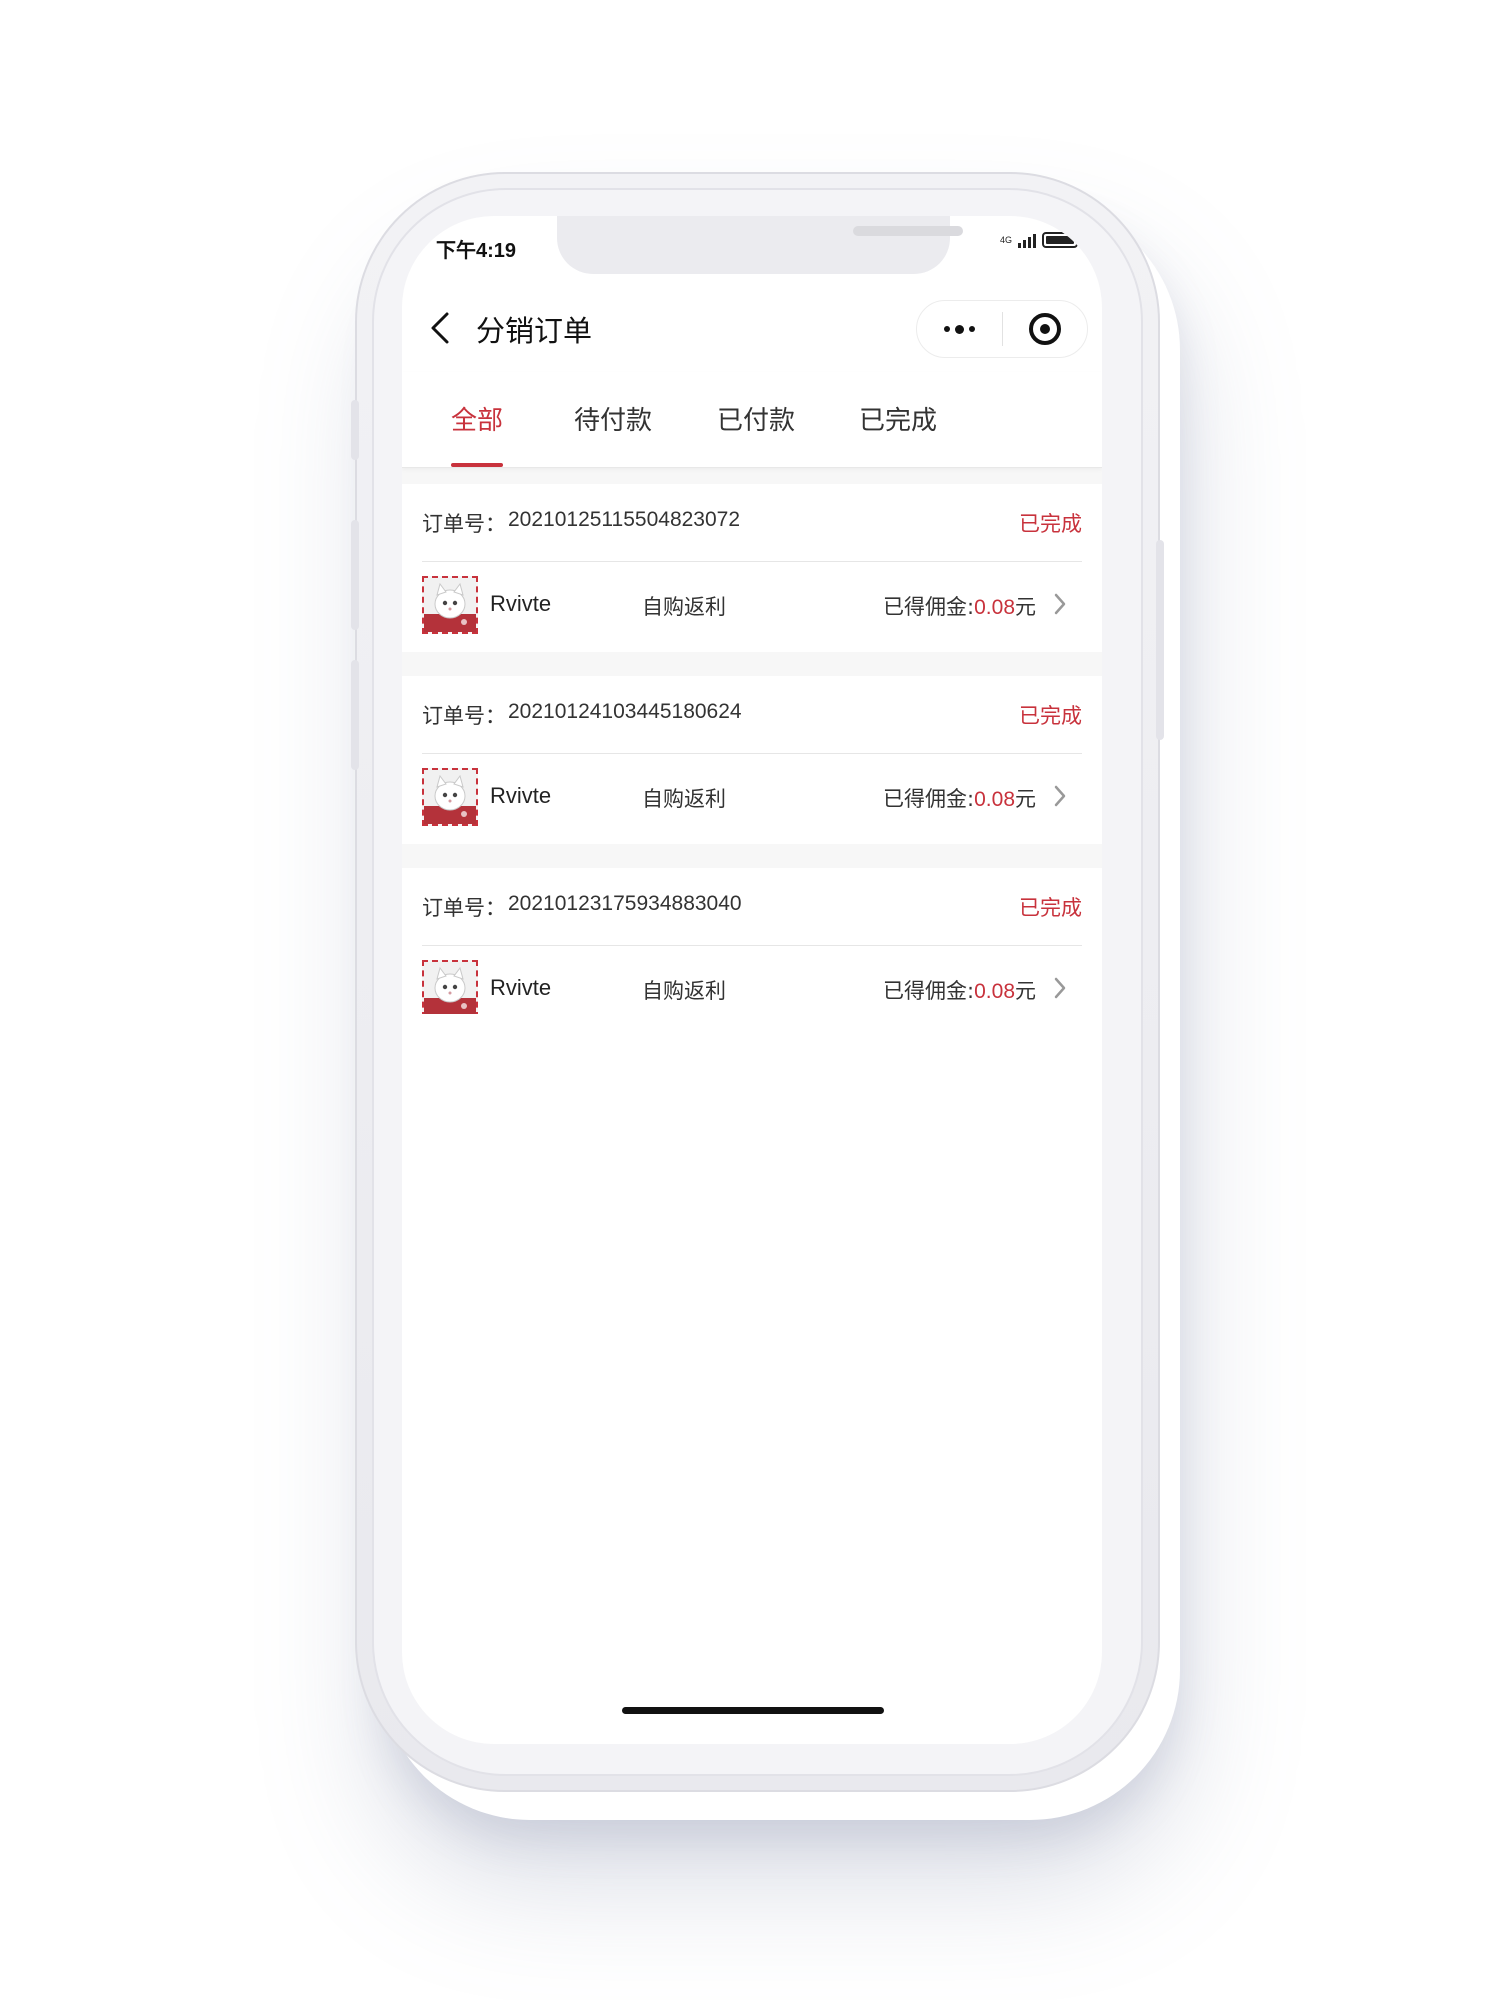  Describe the element at coordinates (613, 418) in the screenshot. I see `tab-pending-payment: 待付款` at that location.